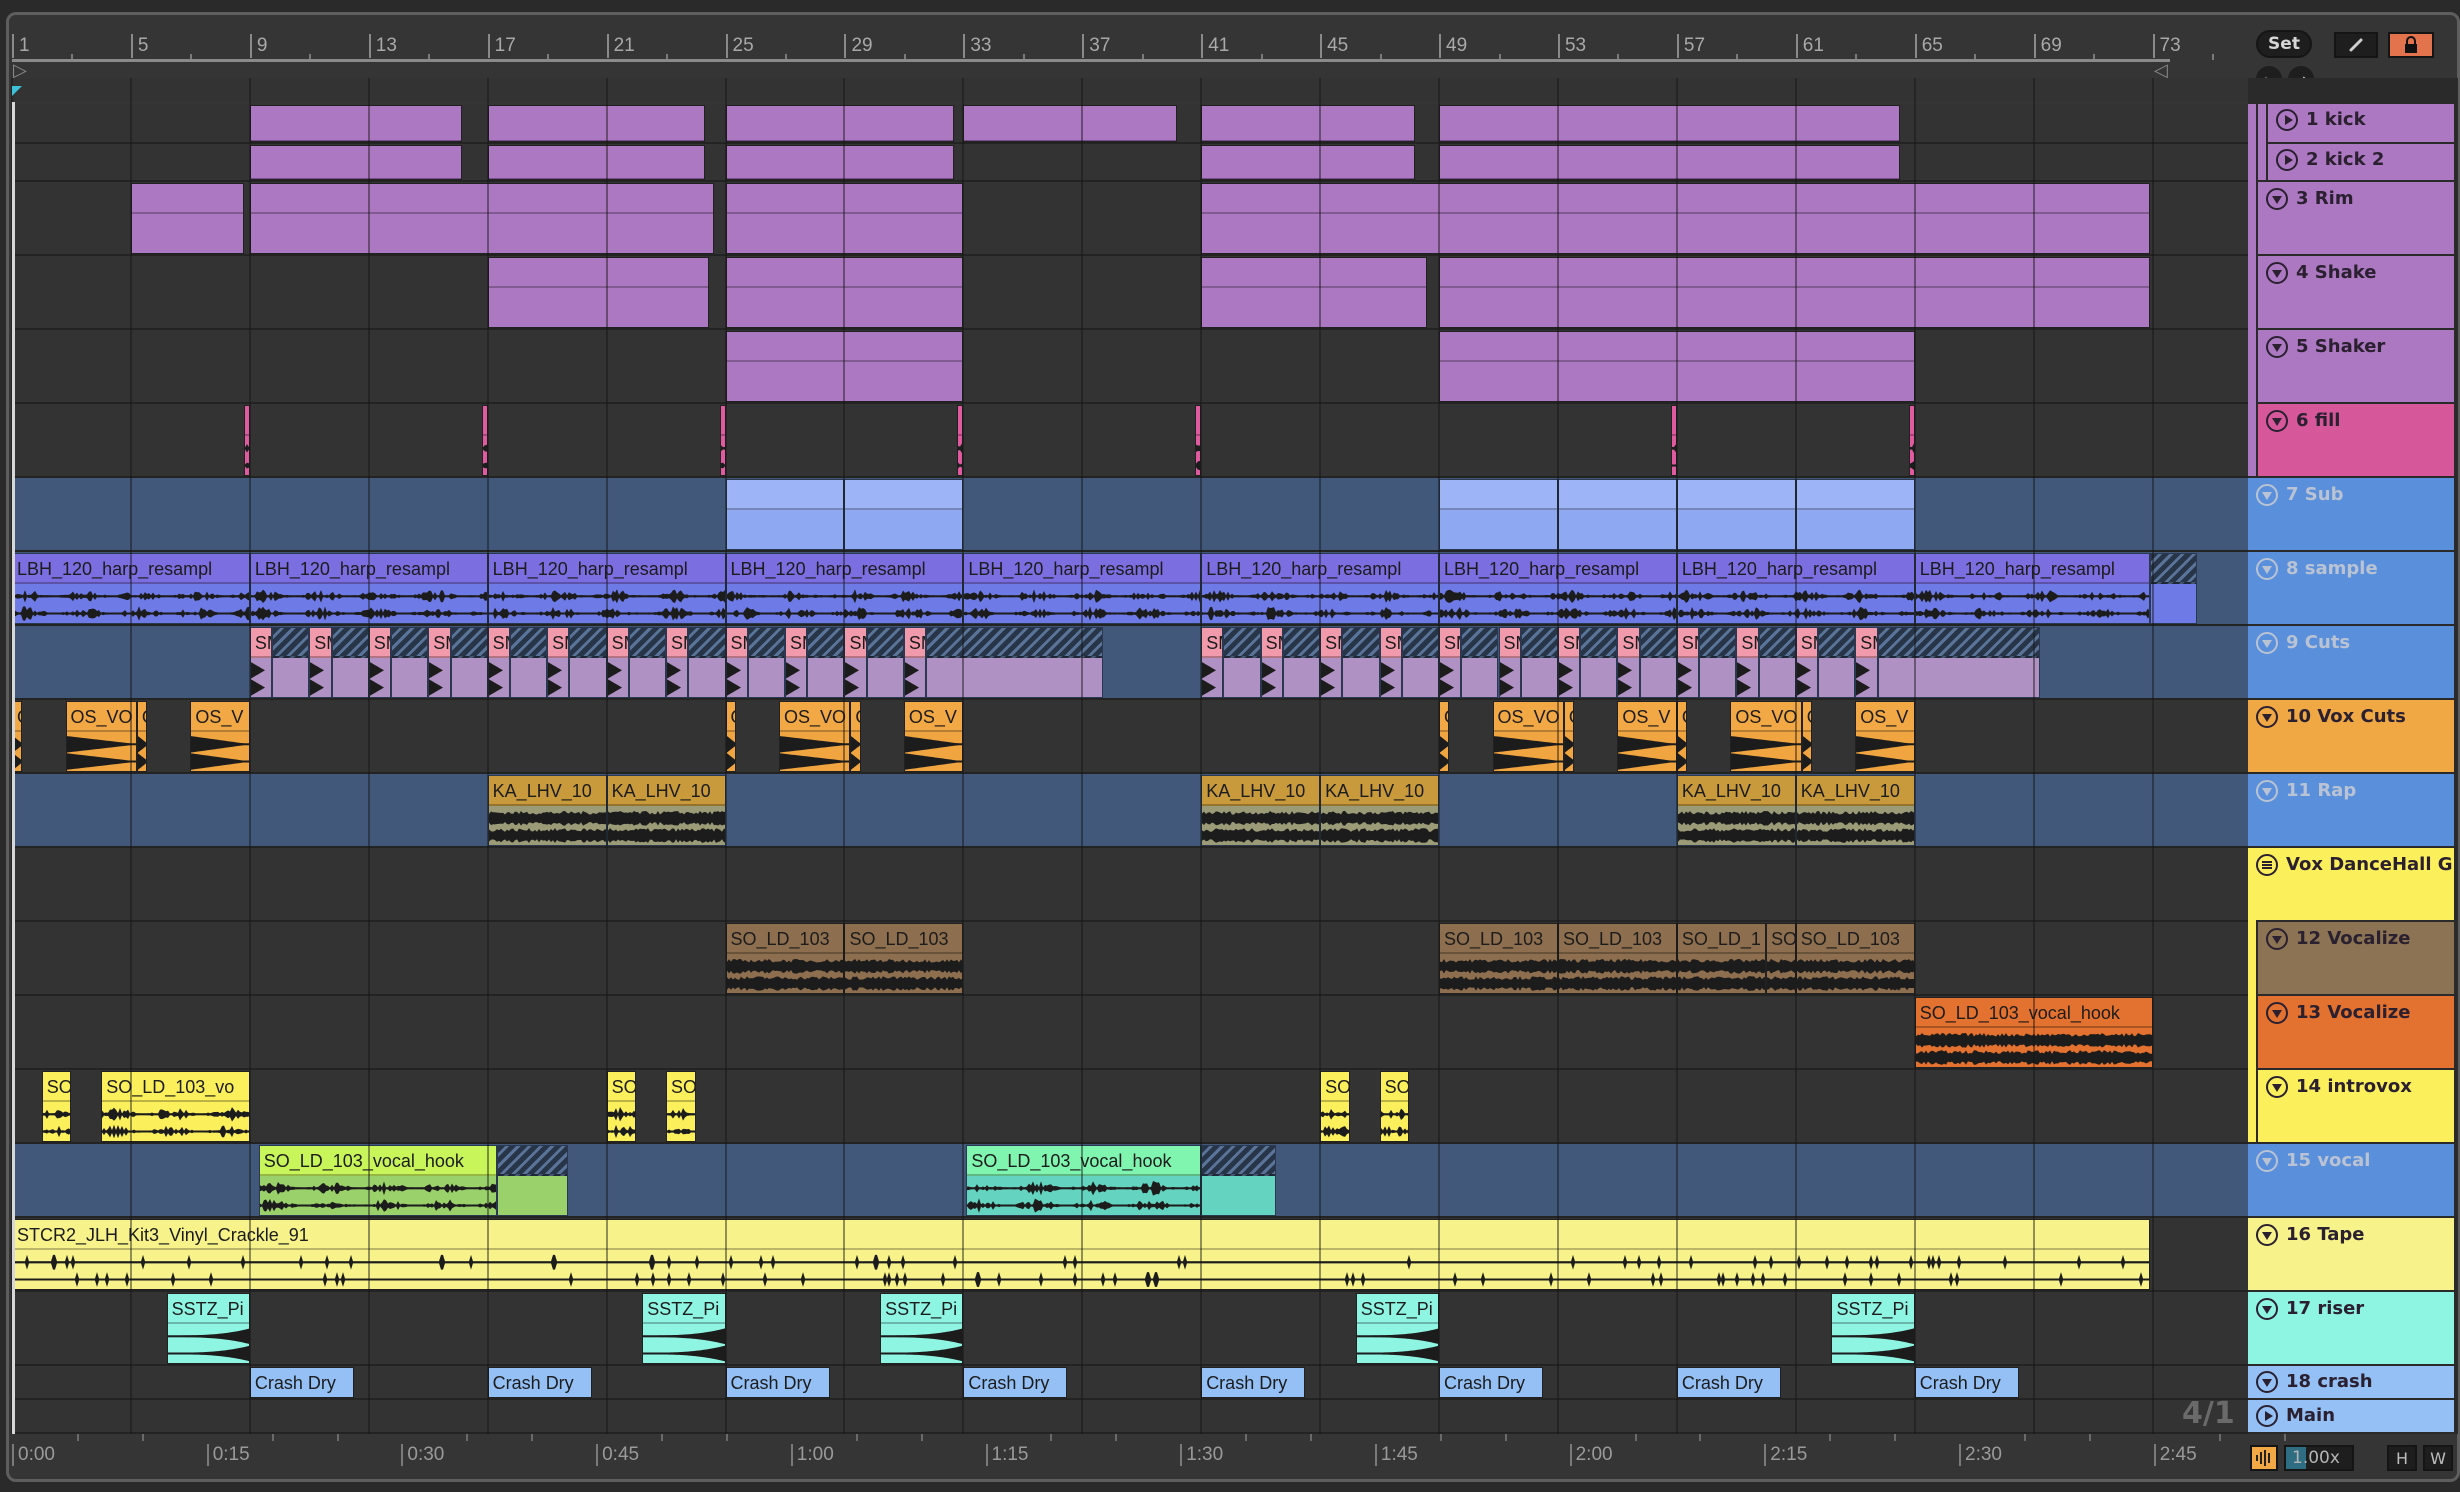 This screenshot has height=1492, width=2460. Describe the element at coordinates (2351, 736) in the screenshot. I see `track-header: 10 Vox Cuts` at that location.